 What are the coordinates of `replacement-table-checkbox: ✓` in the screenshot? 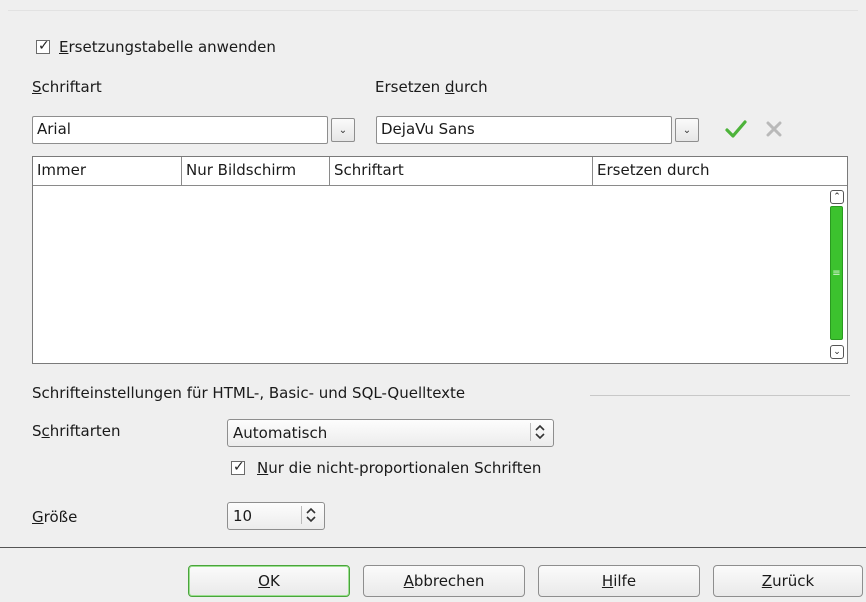 It's located at (43, 46).